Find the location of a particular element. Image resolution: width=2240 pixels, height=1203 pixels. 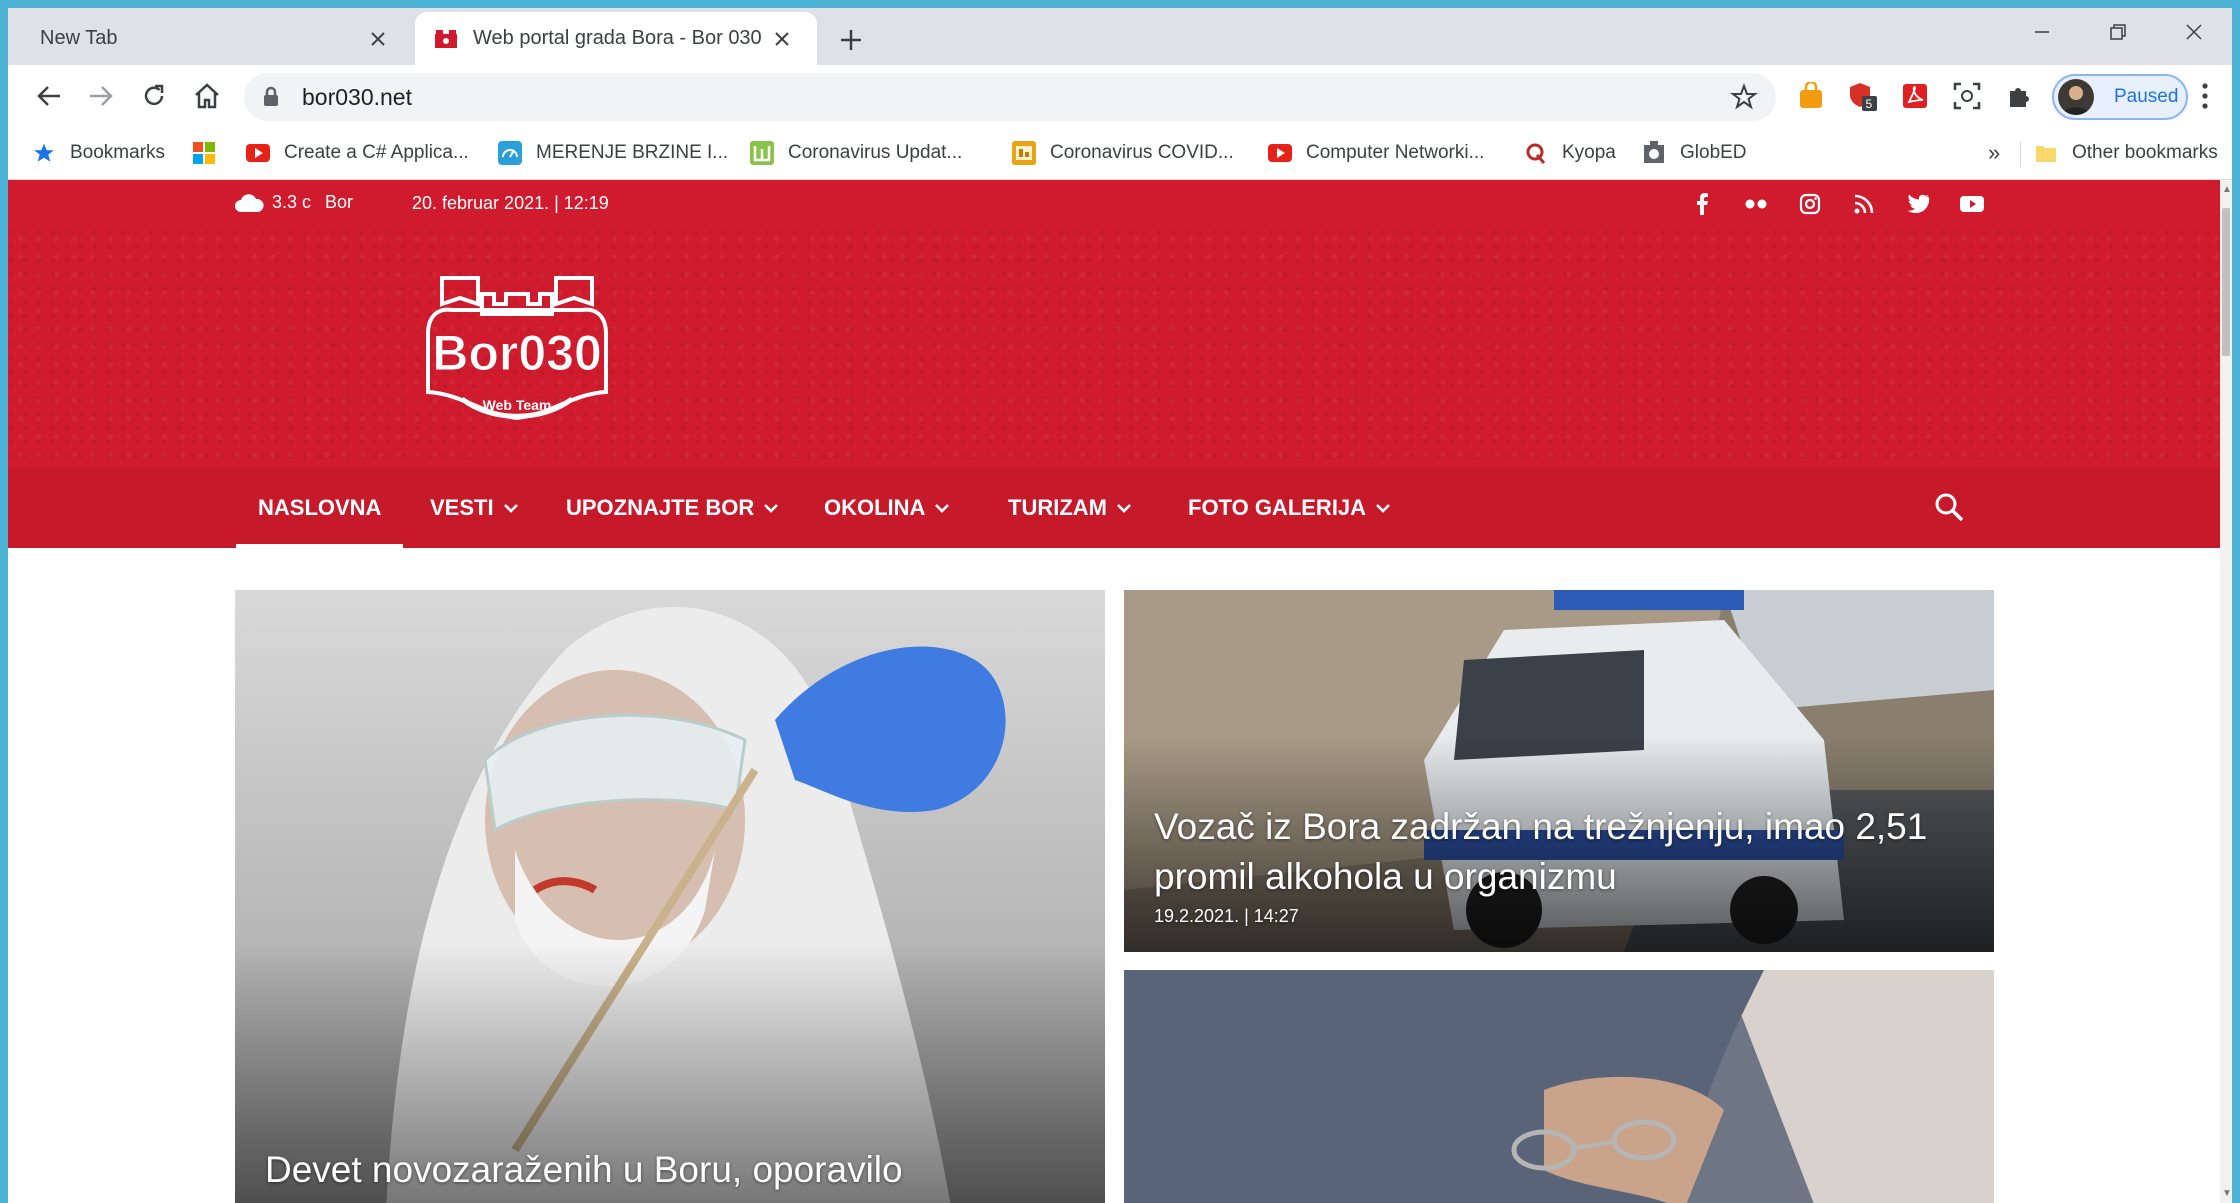

site-favicon-icon is located at coordinates (446, 38).